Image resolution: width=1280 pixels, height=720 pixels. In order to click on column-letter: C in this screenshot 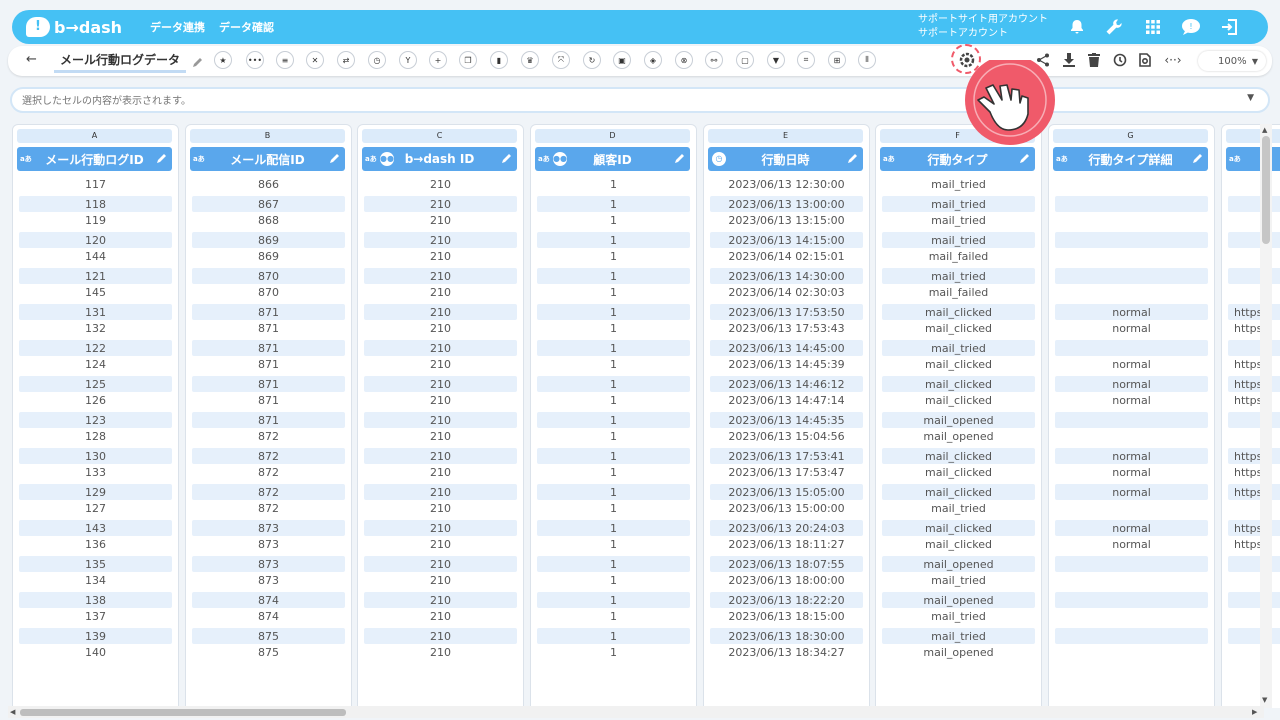, I will do `click(439, 136)`.